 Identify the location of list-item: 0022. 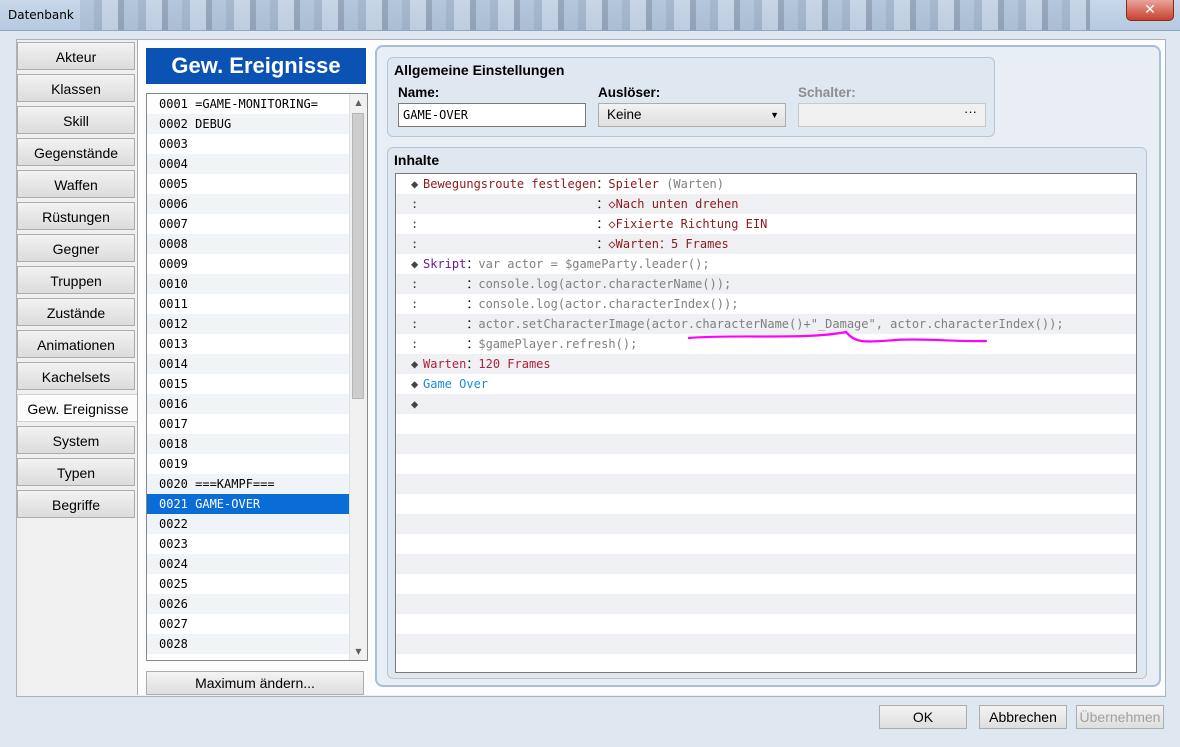
(248, 524).